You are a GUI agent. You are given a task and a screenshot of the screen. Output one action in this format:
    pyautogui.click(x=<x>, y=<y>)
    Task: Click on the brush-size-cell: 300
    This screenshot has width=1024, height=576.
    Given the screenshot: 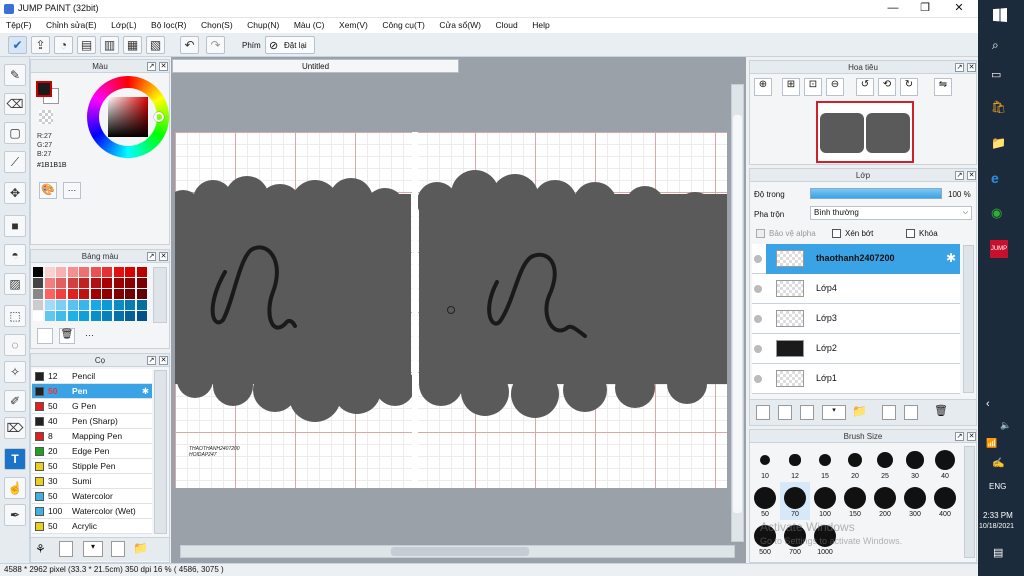 What is the action you would take?
    pyautogui.click(x=915, y=501)
    